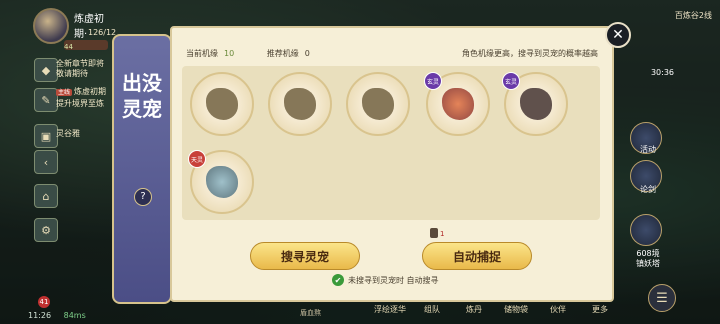 This screenshot has height=324, width=720. I want to click on current-fortune-value: 10, so click(229, 53).